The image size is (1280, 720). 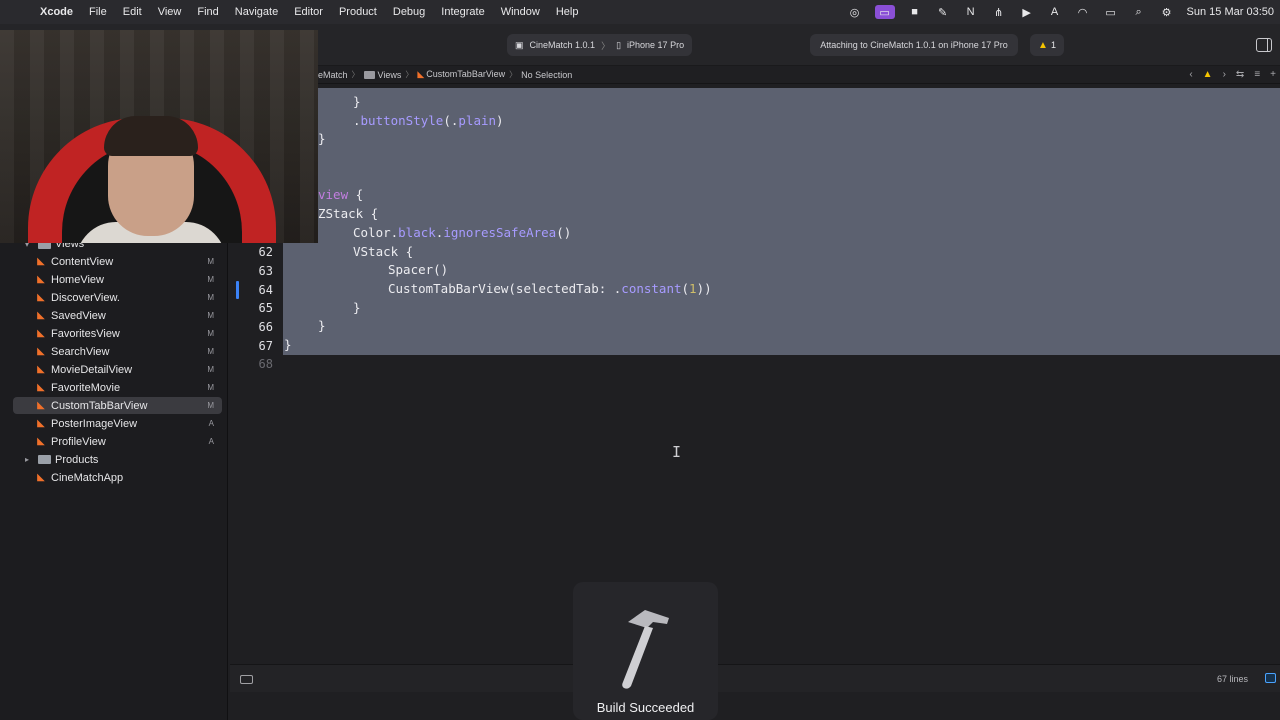 What do you see at coordinates (677, 452) in the screenshot?
I see `ibeam-cursor-icon: I` at bounding box center [677, 452].